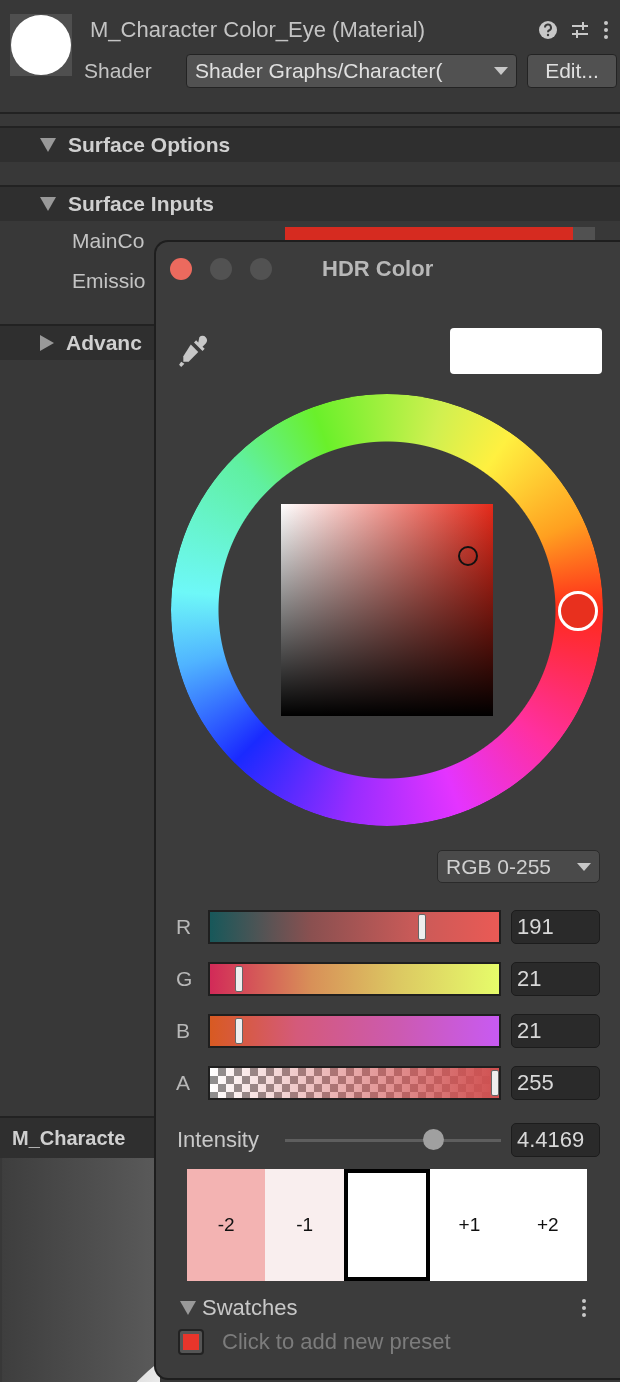  Describe the element at coordinates (185, 979) in the screenshot. I see `channel-label: G` at that location.